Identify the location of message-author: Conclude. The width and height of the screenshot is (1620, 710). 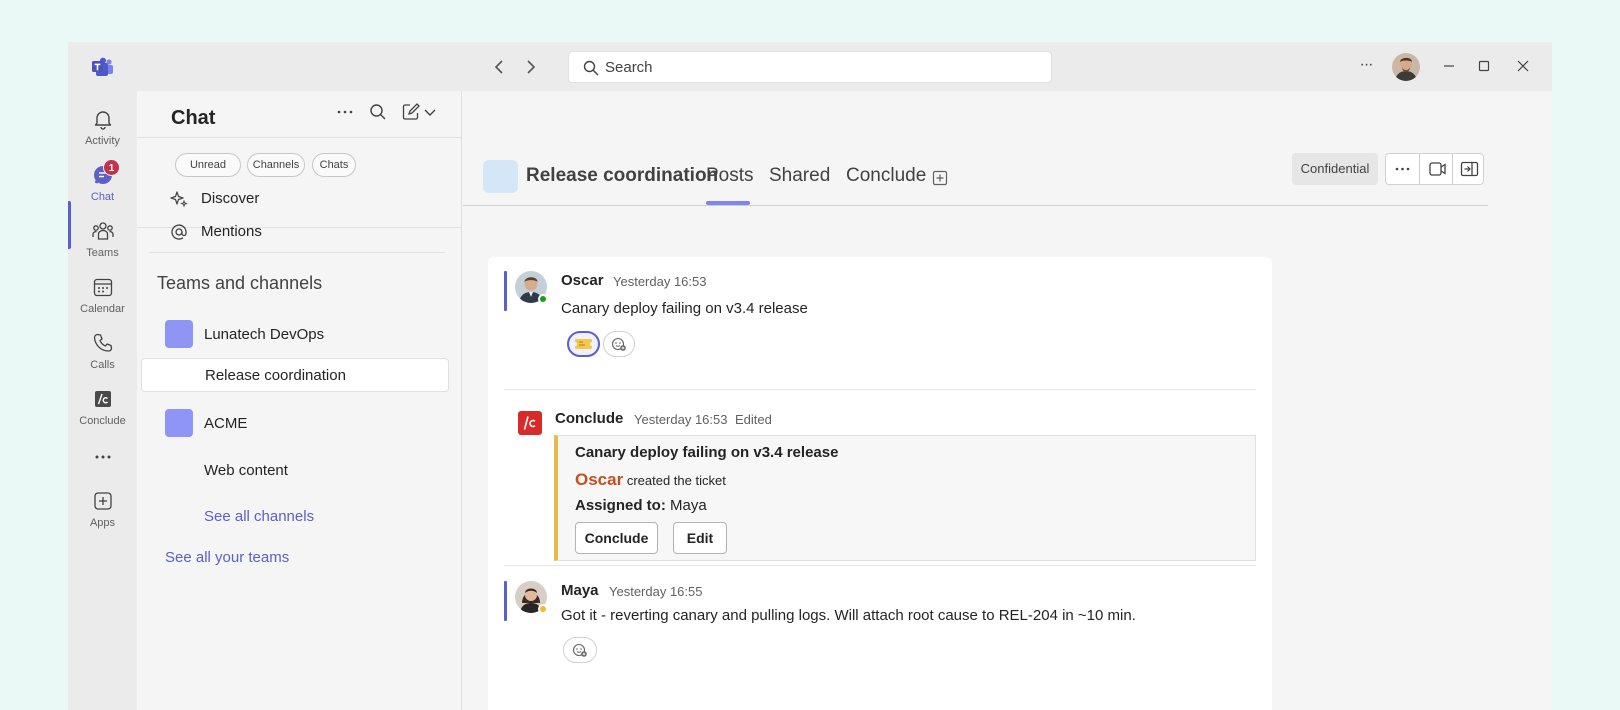
(589, 418).